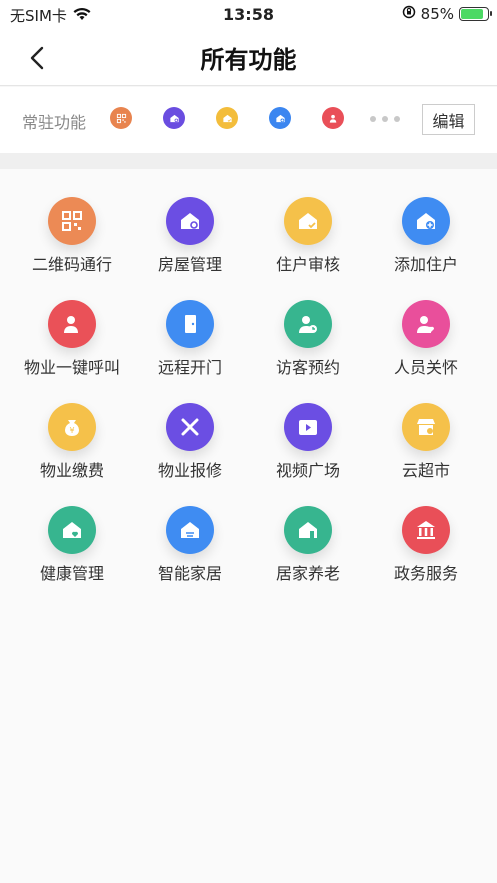 The height and width of the screenshot is (883, 497). What do you see at coordinates (448, 119) in the screenshot?
I see `edit-button: 编辑` at bounding box center [448, 119].